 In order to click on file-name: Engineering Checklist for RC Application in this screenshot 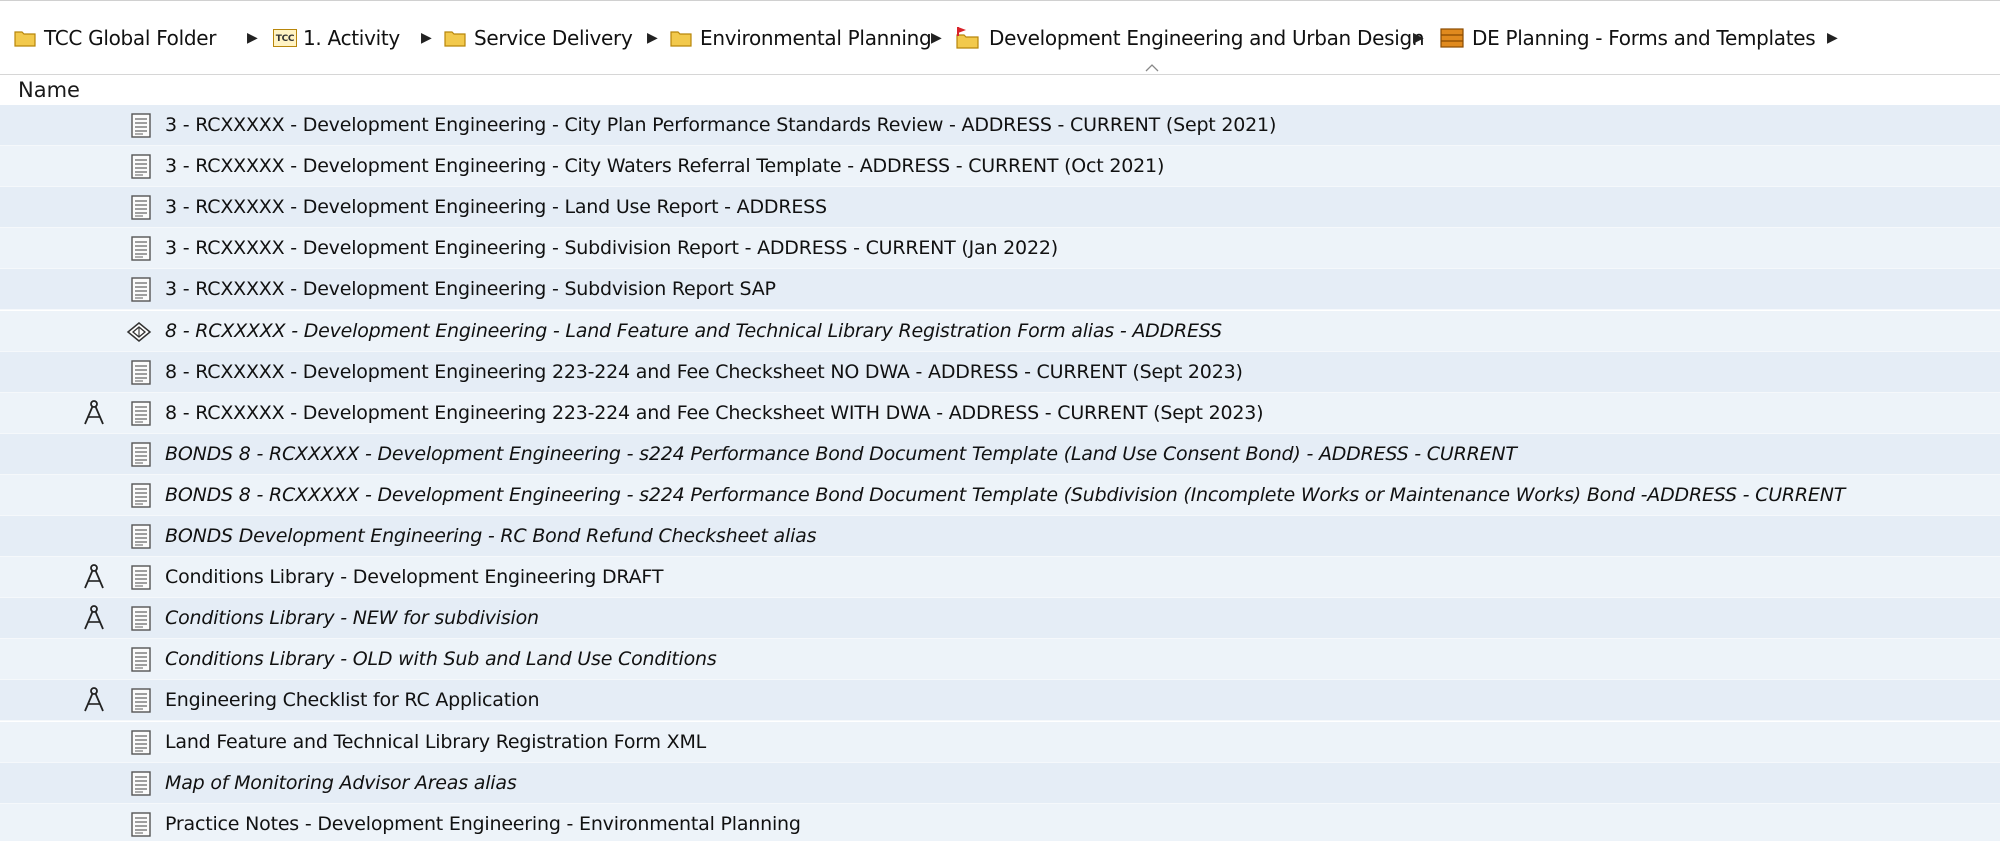, I will do `click(352, 700)`.